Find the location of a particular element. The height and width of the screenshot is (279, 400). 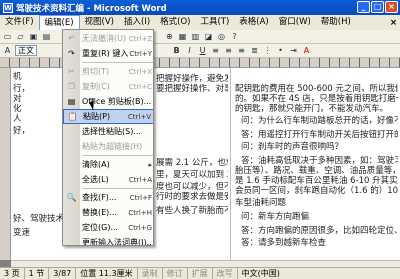

print-icon: ▤ is located at coordinates (46, 36).